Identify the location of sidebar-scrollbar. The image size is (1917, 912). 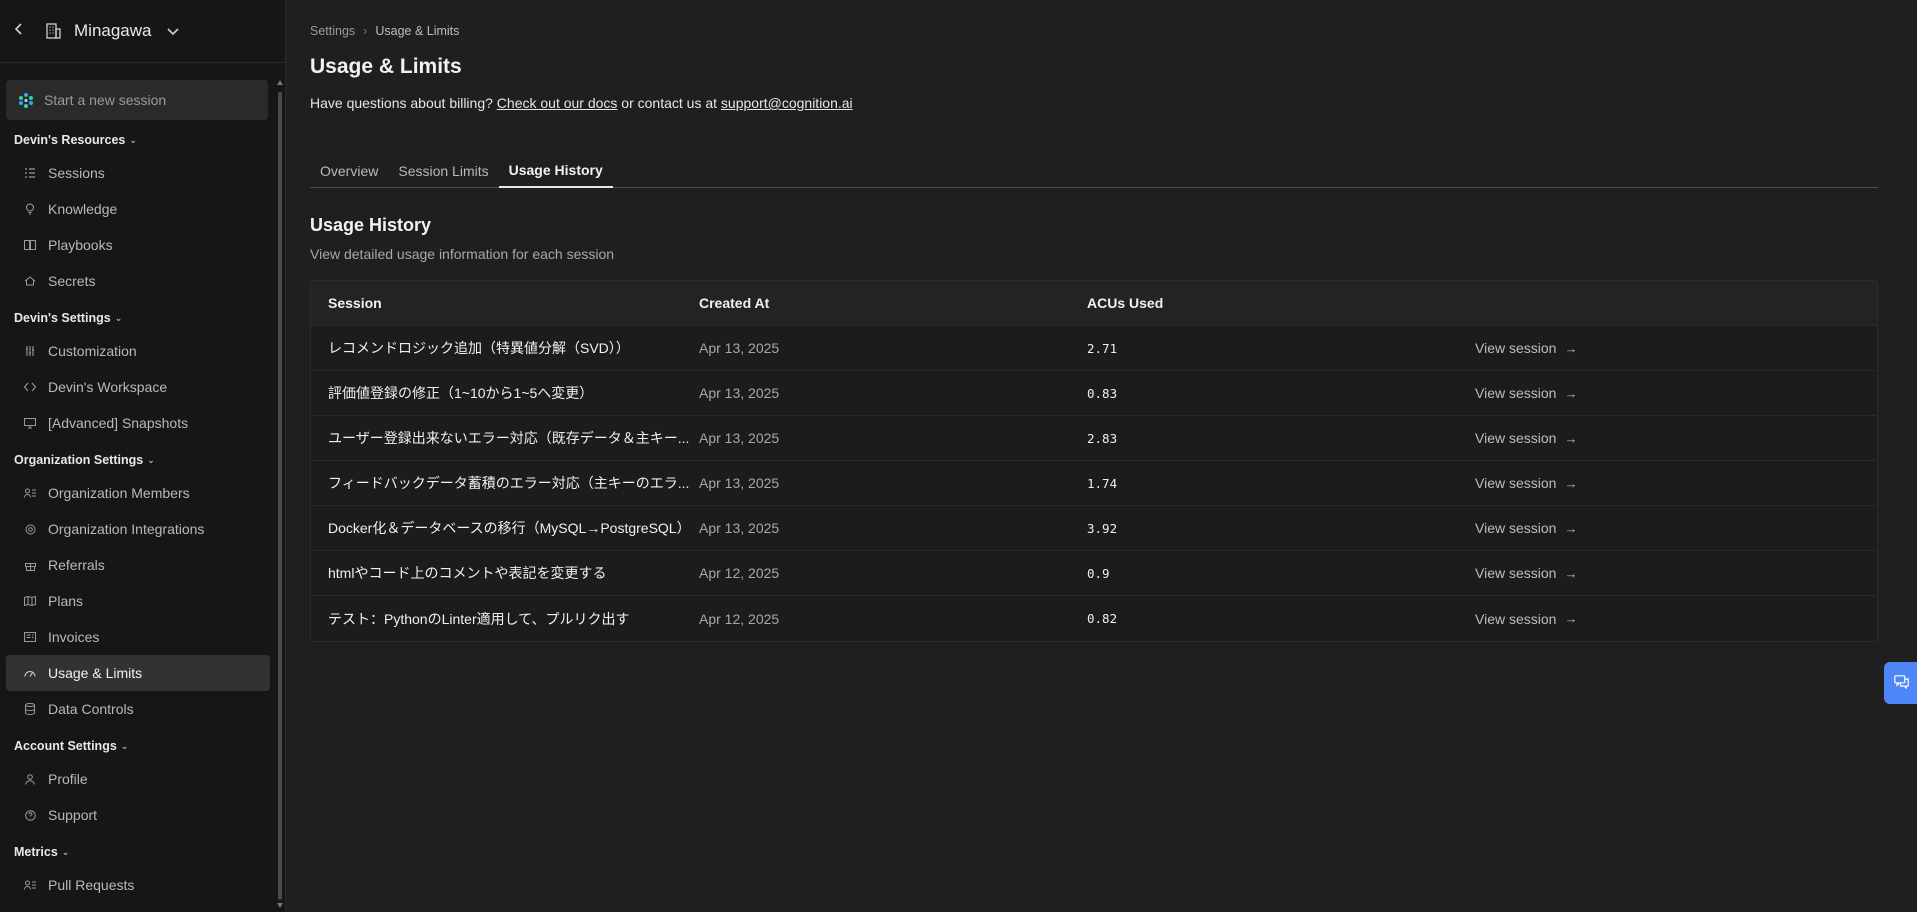
(280, 494).